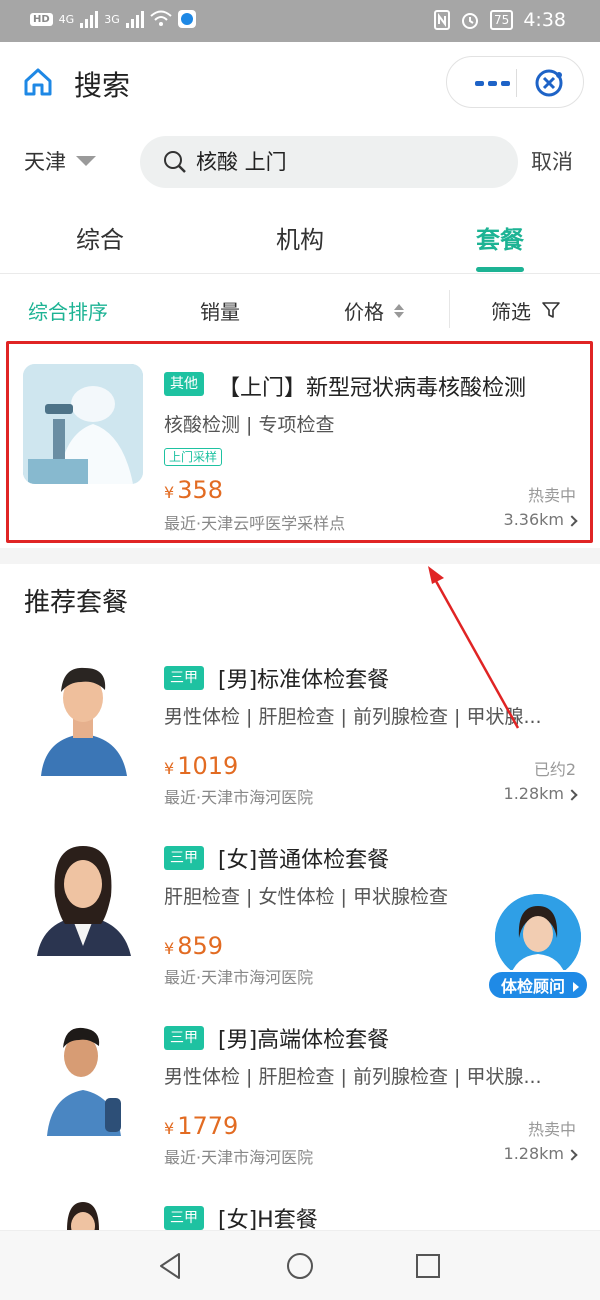 Image resolution: width=600 pixels, height=1300 pixels. I want to click on package-price: ¥1779, so click(201, 1126).